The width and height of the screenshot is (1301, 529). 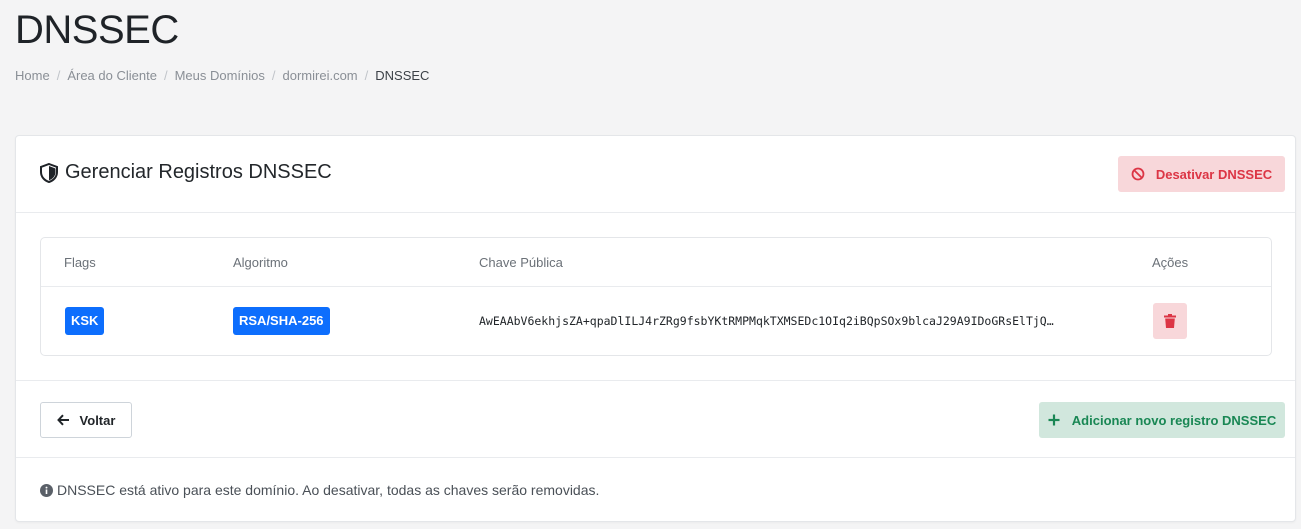 I want to click on column-header-public-key: Chave Pública, so click(x=521, y=262).